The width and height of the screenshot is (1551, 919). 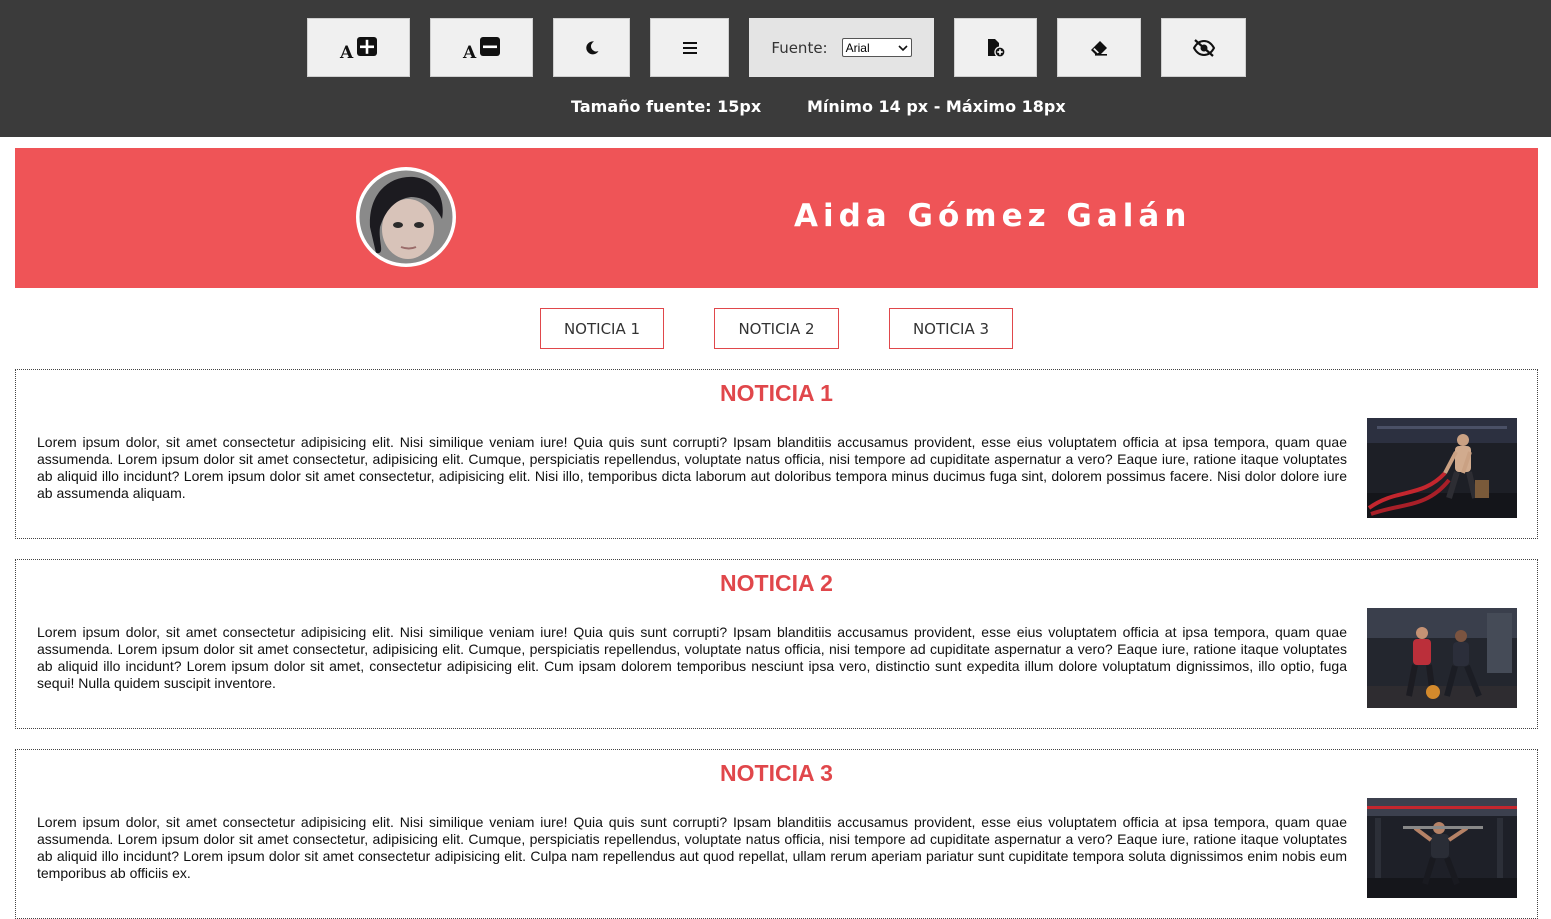 I want to click on line-spacing-icon, so click(x=689, y=47).